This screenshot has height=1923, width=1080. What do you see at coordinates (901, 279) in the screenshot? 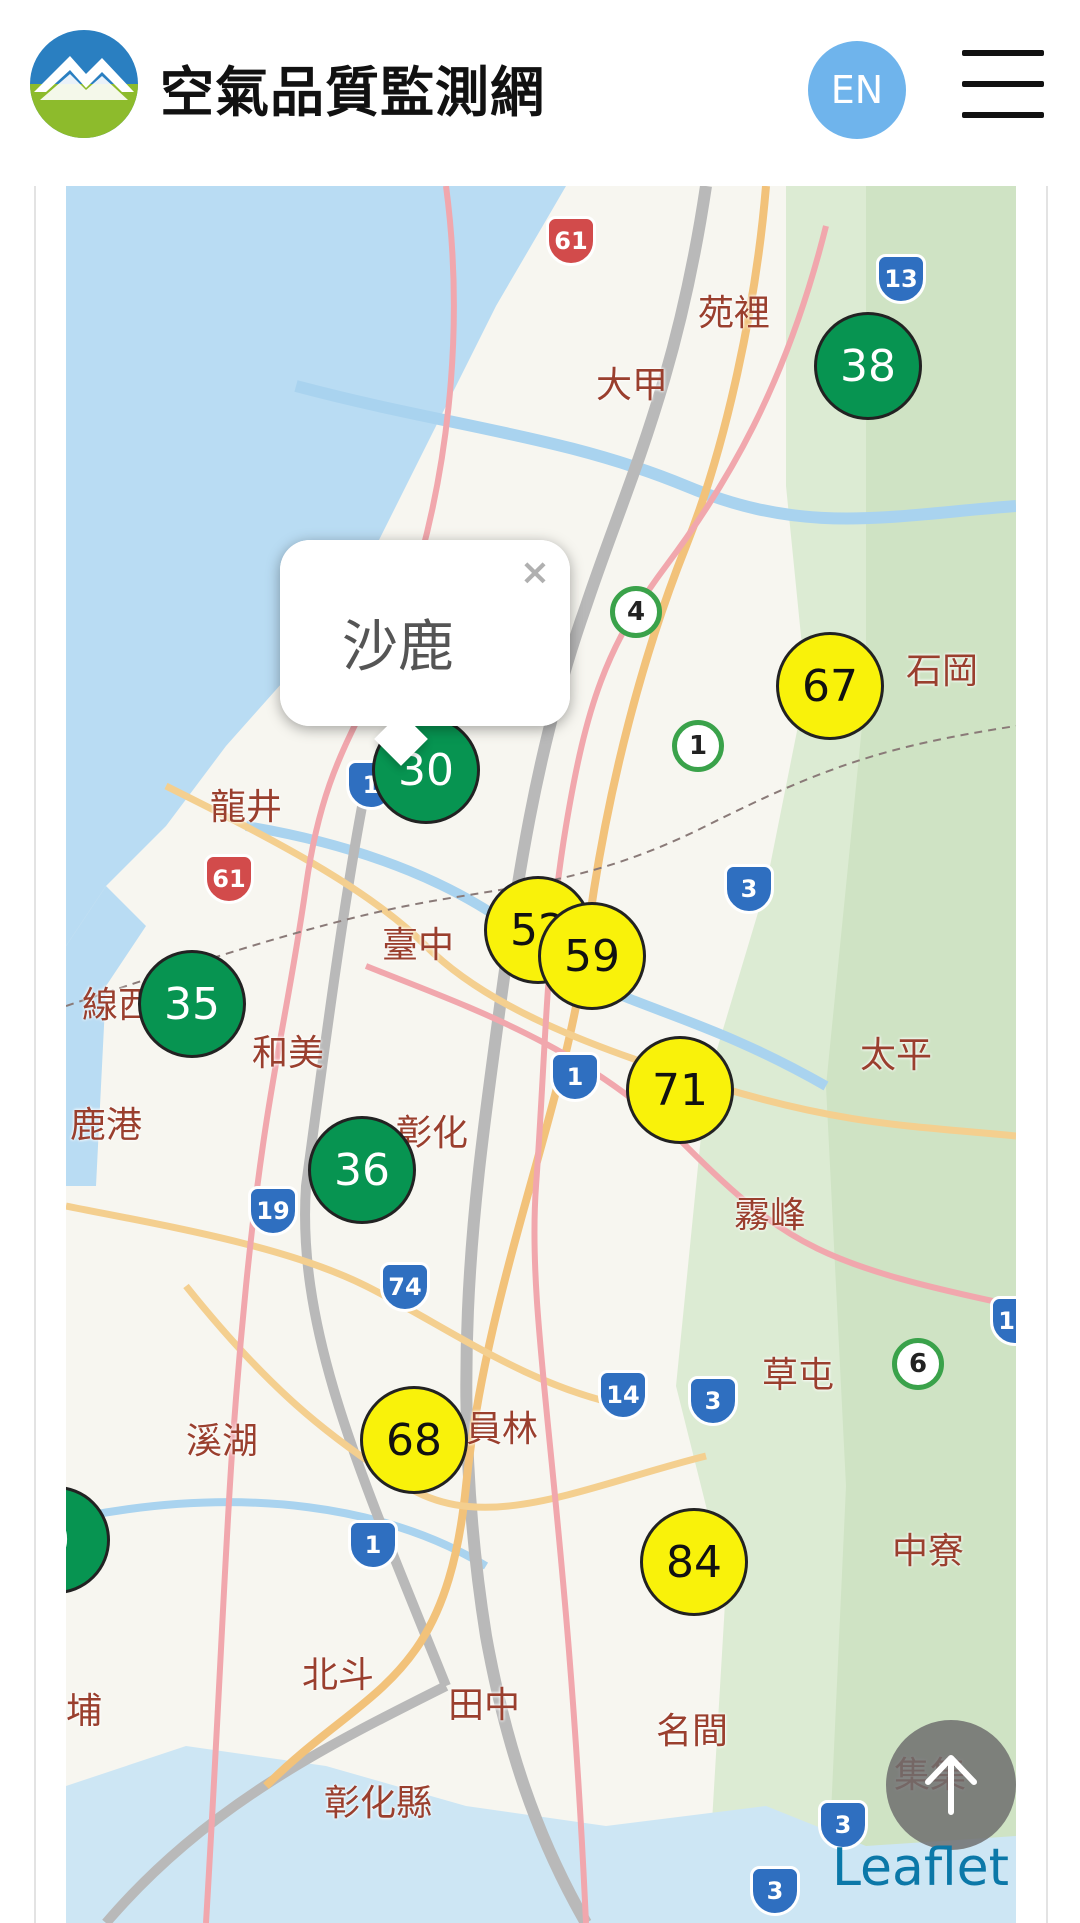
I see `route-shield-icon: 13` at bounding box center [901, 279].